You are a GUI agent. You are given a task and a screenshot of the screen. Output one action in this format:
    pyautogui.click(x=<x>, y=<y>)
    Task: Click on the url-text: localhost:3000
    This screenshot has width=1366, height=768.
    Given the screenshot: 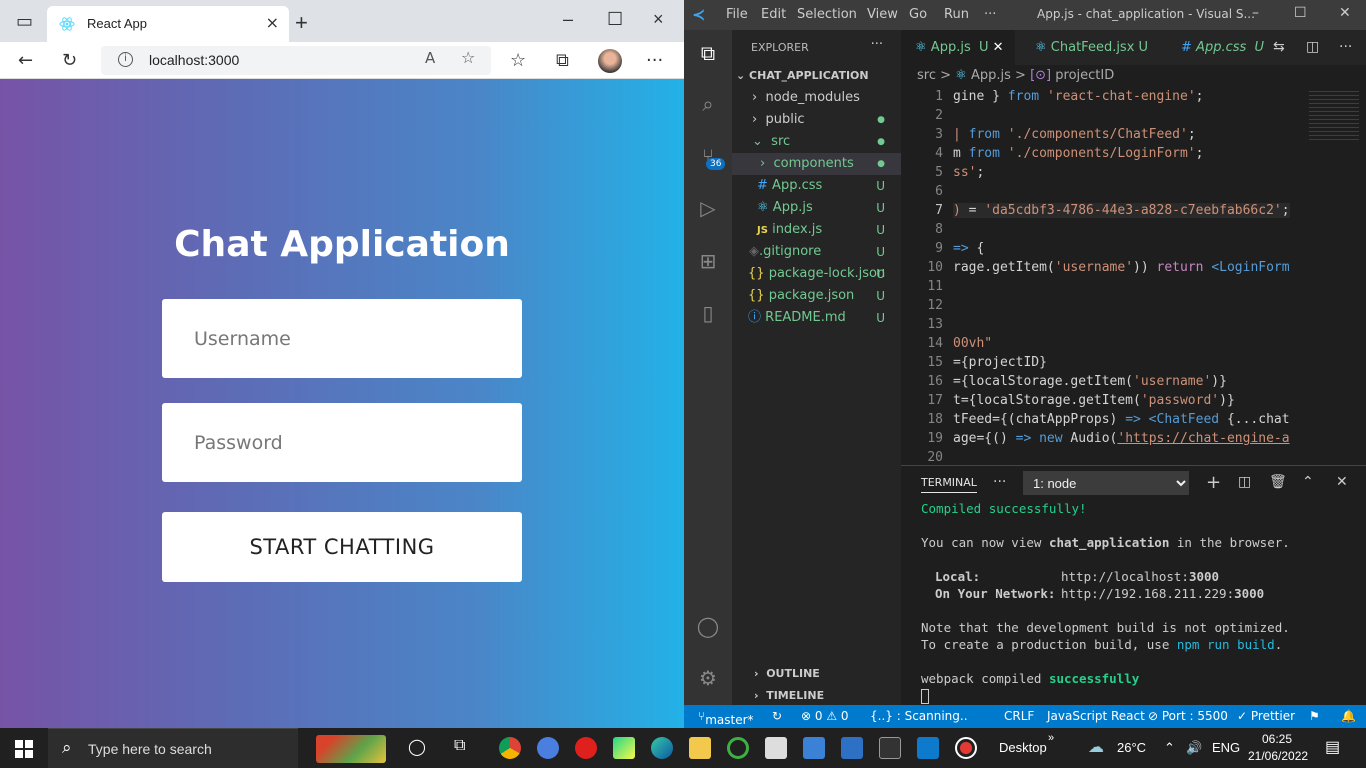 What is the action you would take?
    pyautogui.click(x=194, y=60)
    